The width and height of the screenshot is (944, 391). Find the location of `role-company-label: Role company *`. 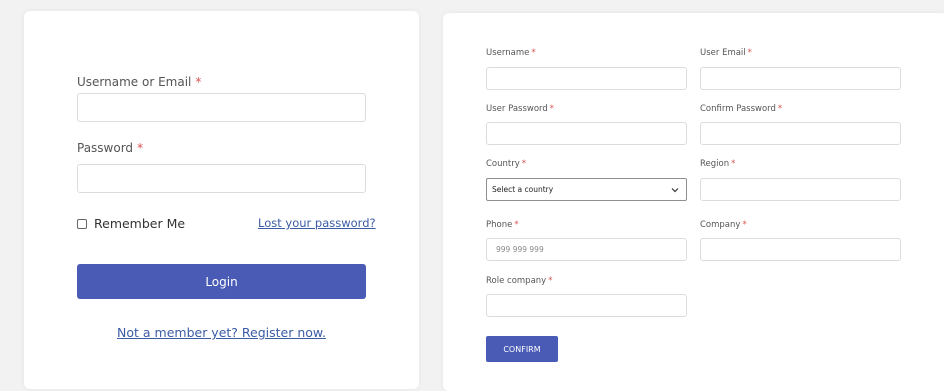

role-company-label: Role company * is located at coordinates (519, 281).